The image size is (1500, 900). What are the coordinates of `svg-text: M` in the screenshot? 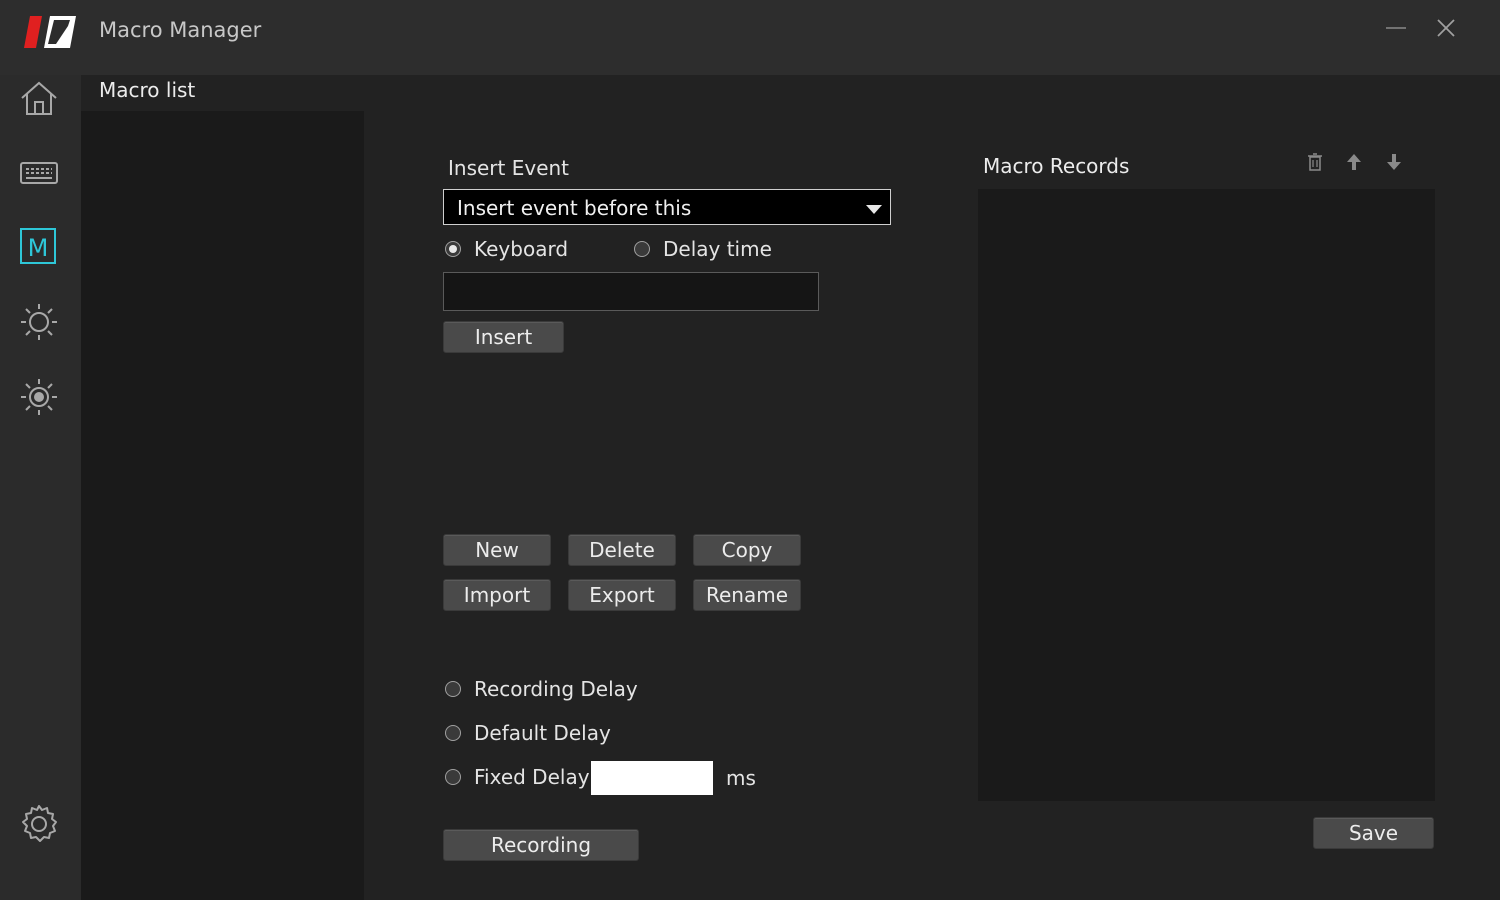 It's located at (38, 248).